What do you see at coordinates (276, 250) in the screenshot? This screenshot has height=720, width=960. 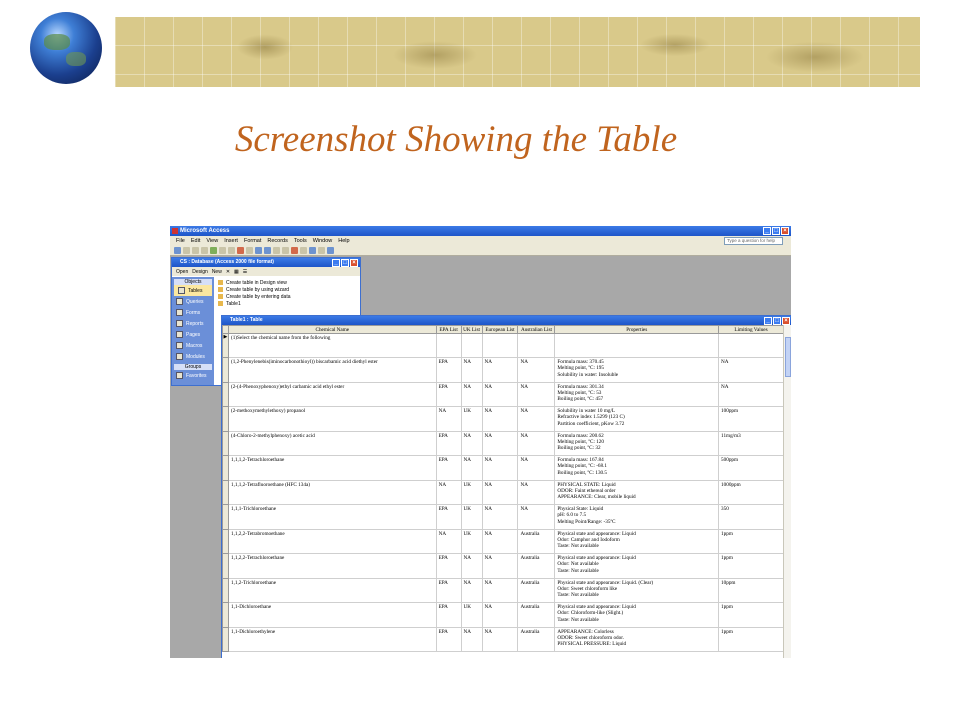 I see `filter-icon` at bounding box center [276, 250].